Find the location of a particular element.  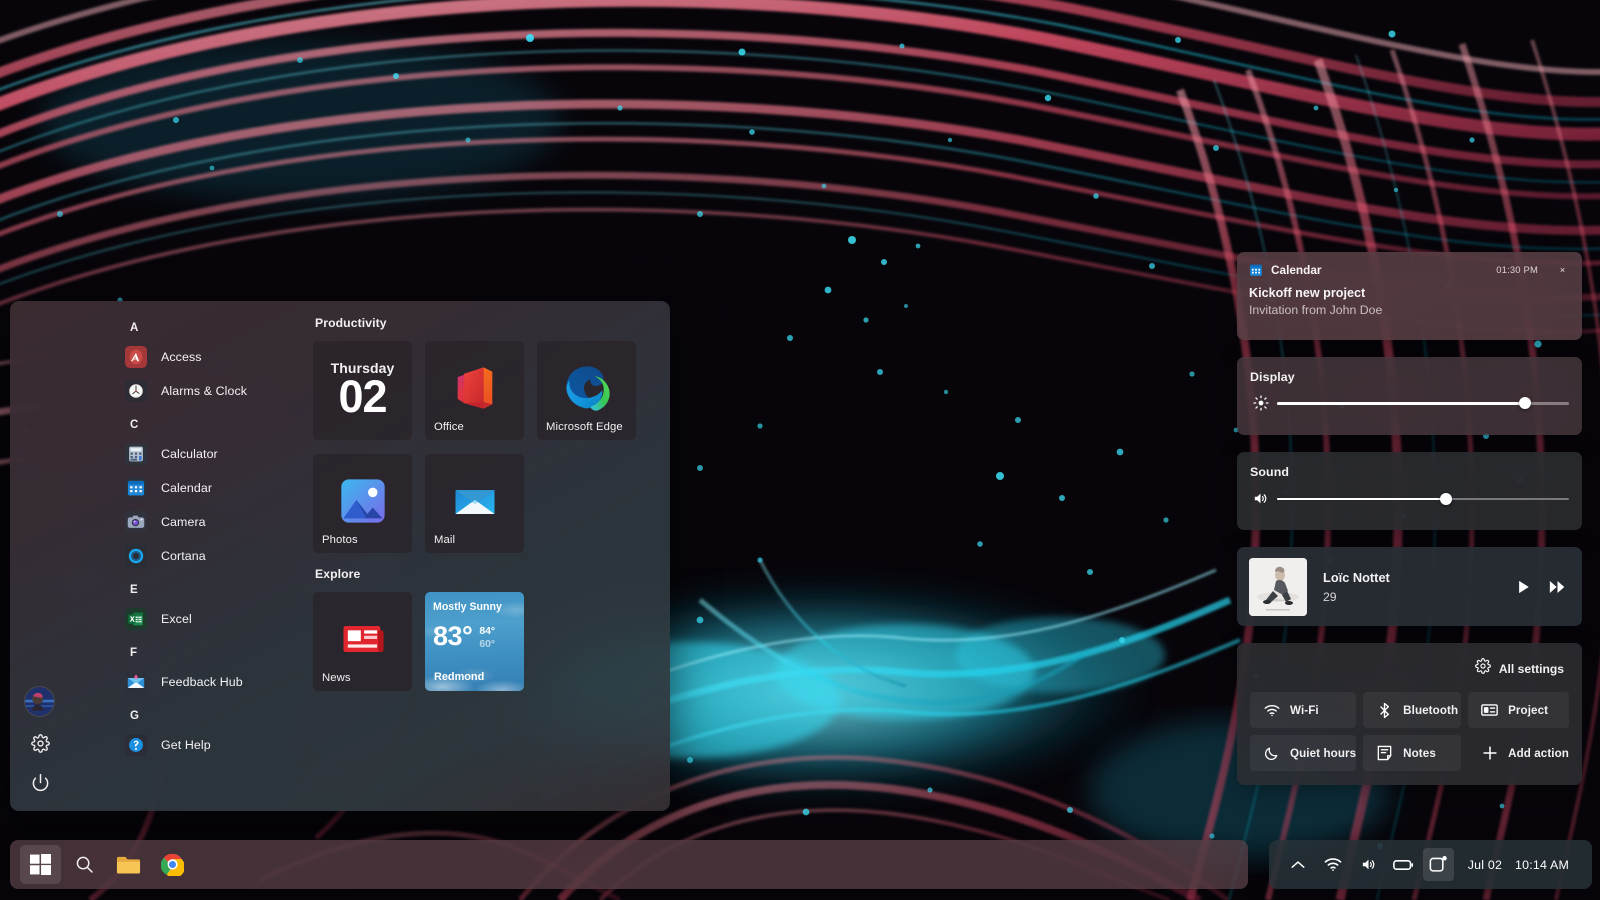

tray-date: Jul 02 is located at coordinates (1485, 864).